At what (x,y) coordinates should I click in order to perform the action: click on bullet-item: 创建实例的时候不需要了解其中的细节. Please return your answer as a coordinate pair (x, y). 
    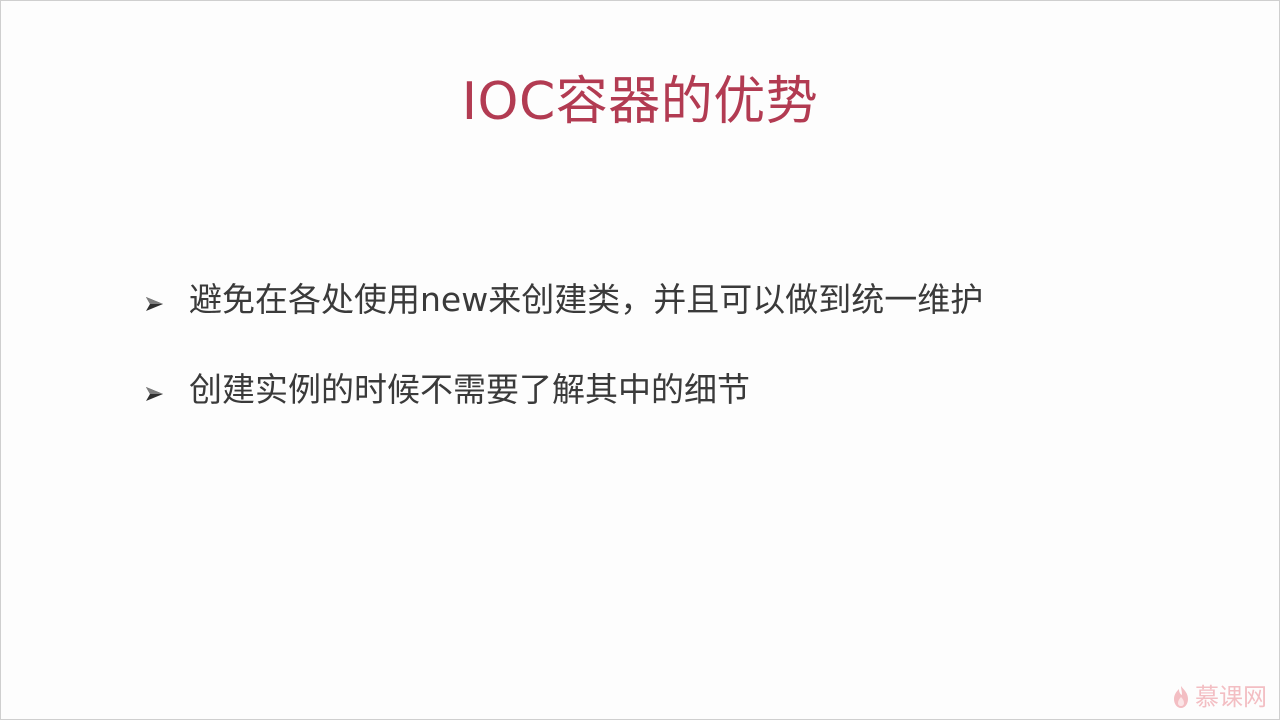
    Looking at the image, I should click on (643, 387).